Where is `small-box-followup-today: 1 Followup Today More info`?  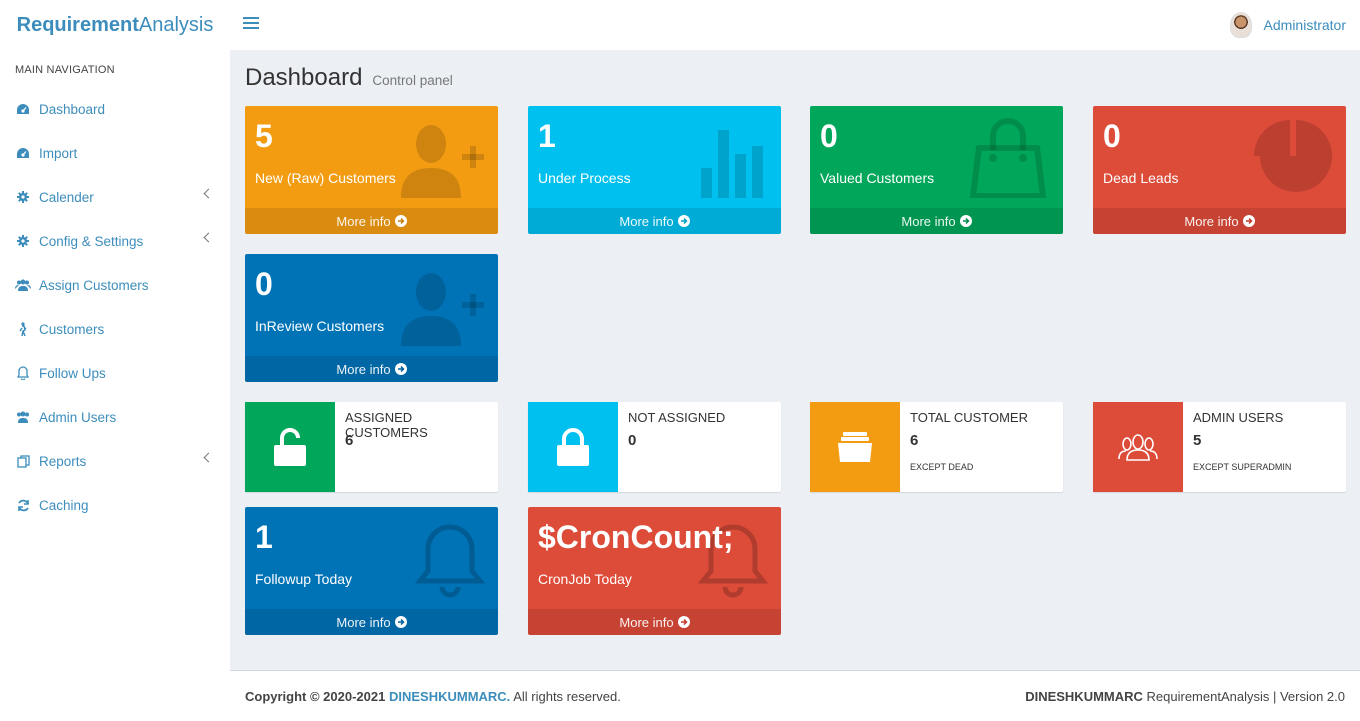
small-box-followup-today: 1 Followup Today More info is located at coordinates (371, 571).